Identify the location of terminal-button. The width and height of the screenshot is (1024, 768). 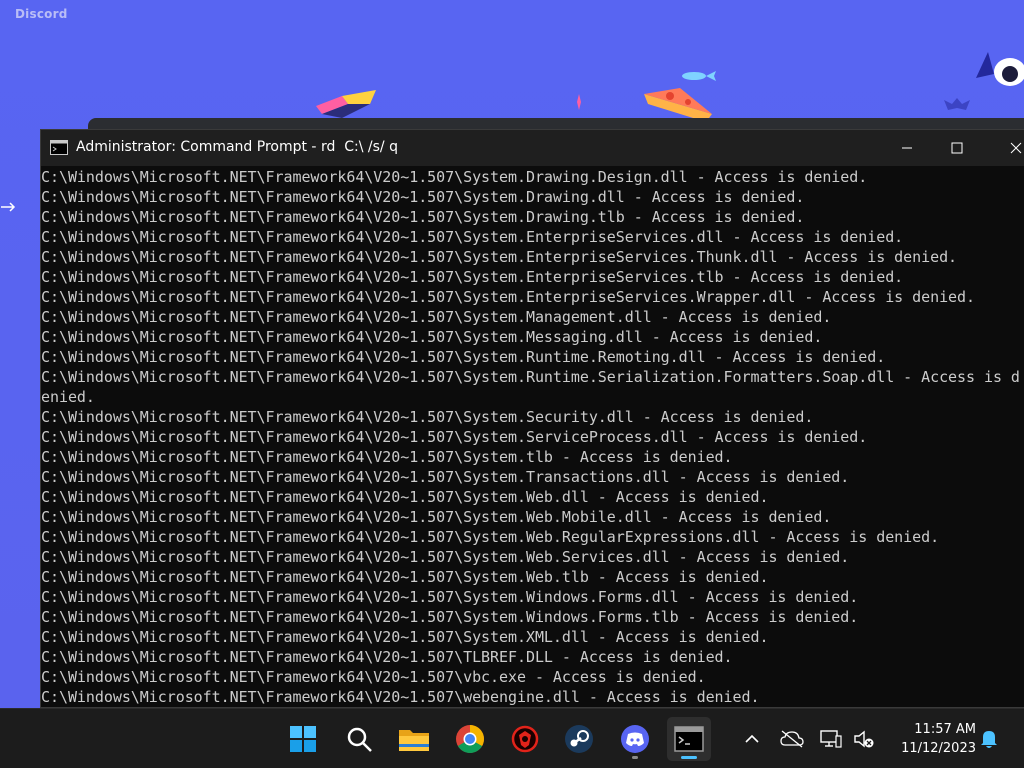
(689, 739).